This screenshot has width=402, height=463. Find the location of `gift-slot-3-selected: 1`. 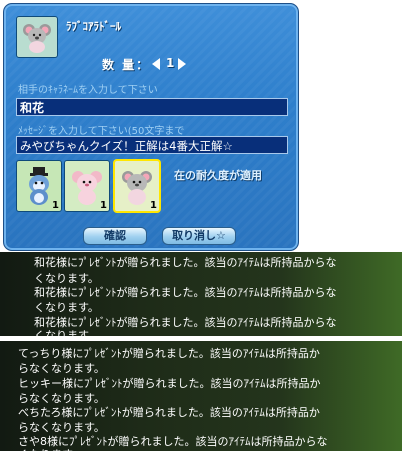

gift-slot-3-selected: 1 is located at coordinates (137, 186).